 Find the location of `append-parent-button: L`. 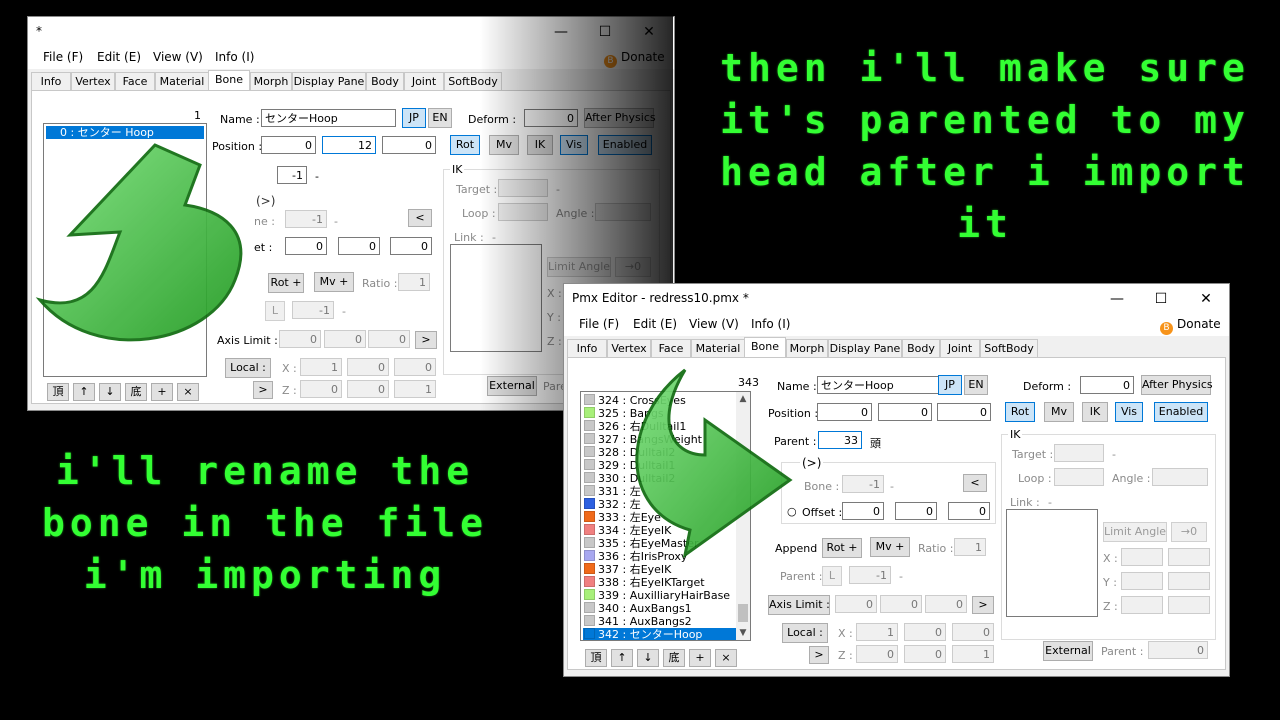

append-parent-button: L is located at coordinates (832, 576).